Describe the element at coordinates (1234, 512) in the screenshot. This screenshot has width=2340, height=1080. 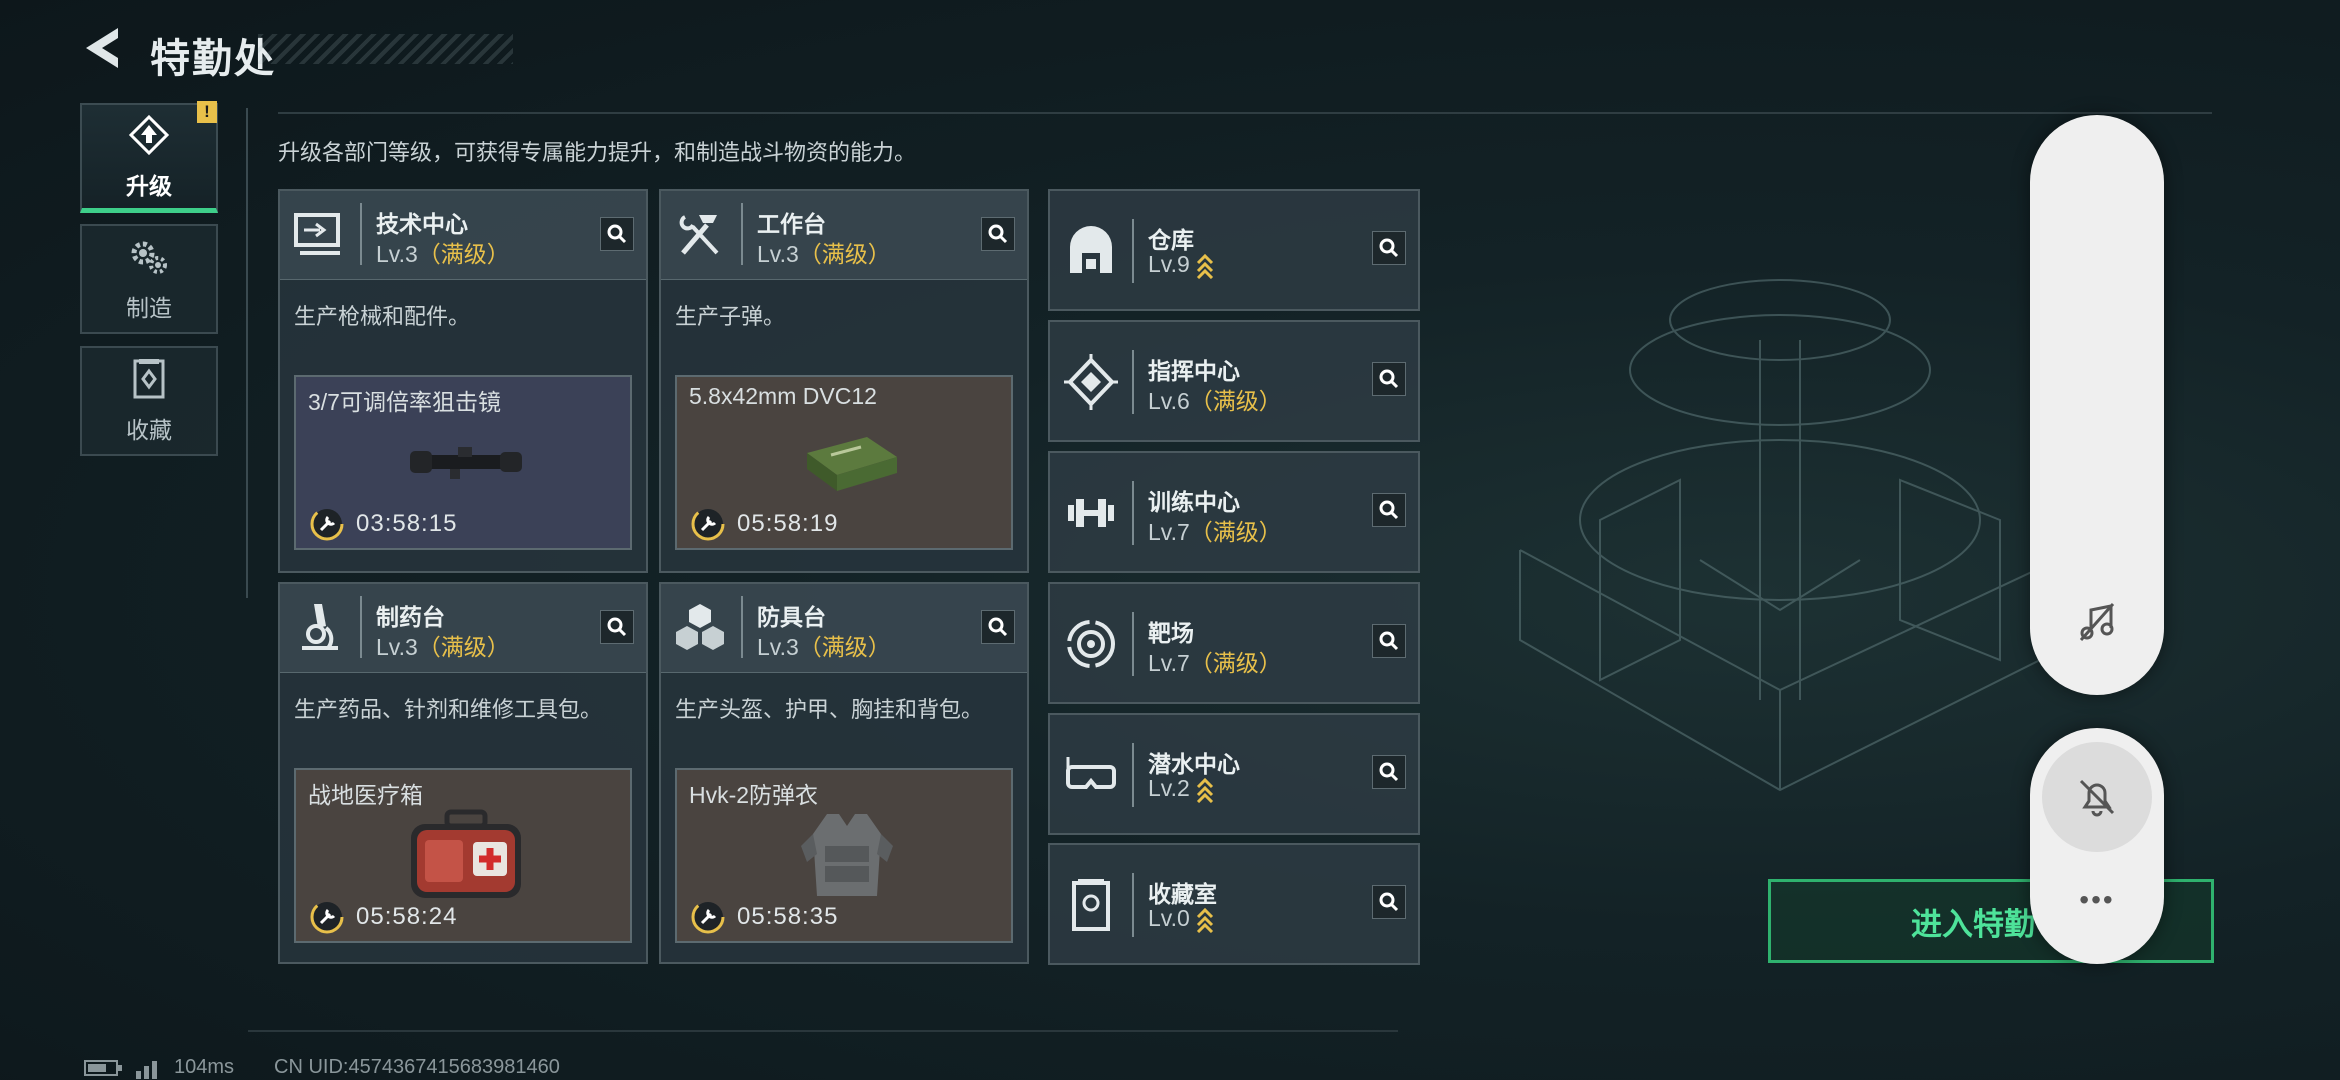
I see `facility-card-training-center: 训练中心 Lv.7（满级）` at that location.